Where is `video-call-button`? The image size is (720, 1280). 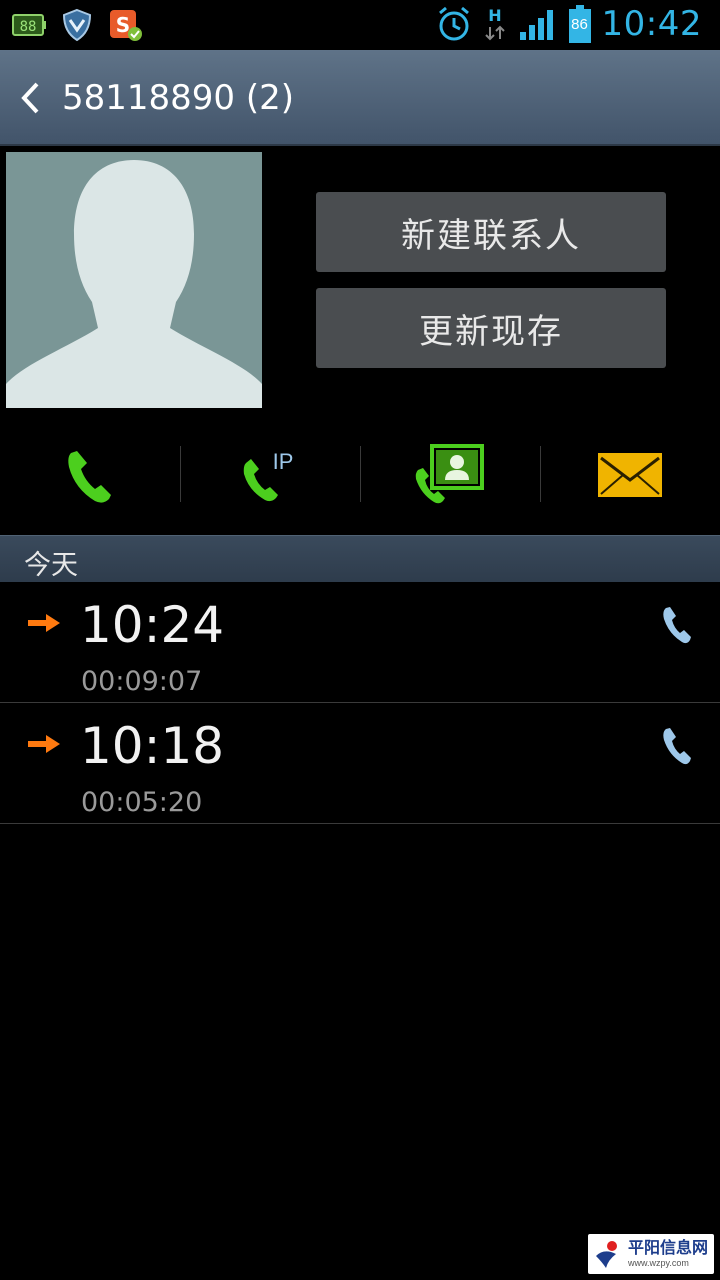 video-call-button is located at coordinates (450, 475).